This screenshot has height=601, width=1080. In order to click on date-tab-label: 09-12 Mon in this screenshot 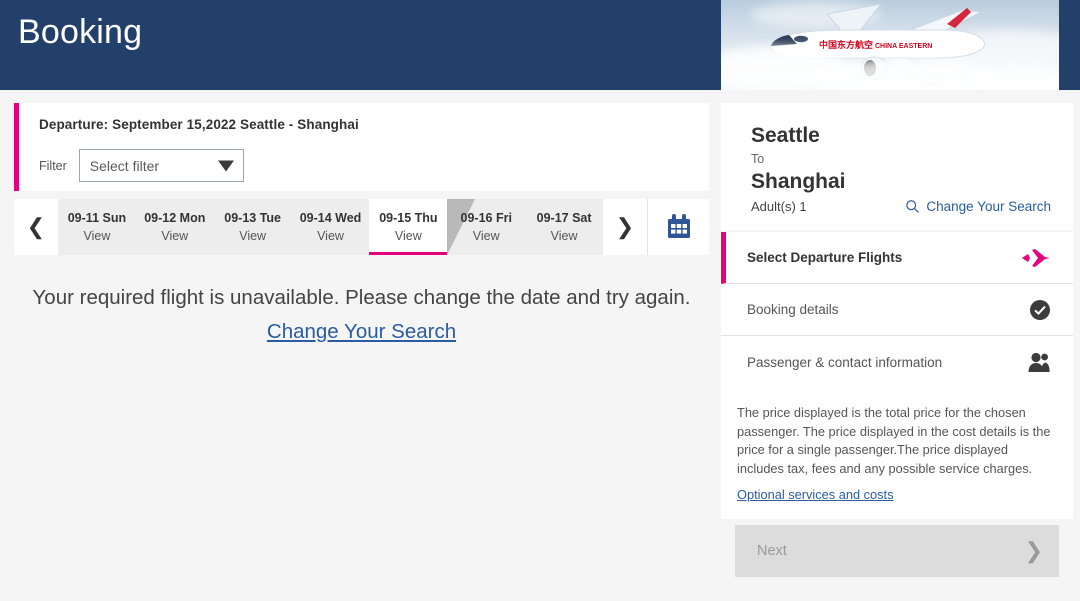, I will do `click(175, 217)`.